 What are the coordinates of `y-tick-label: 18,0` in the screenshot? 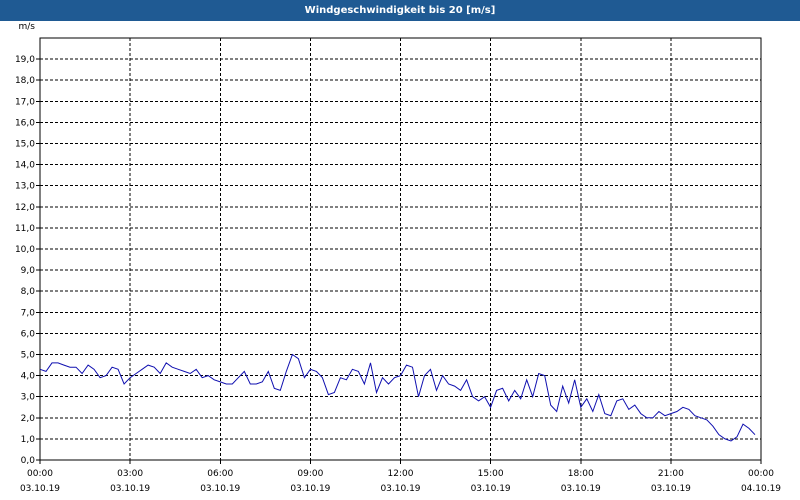 It's located at (25, 81).